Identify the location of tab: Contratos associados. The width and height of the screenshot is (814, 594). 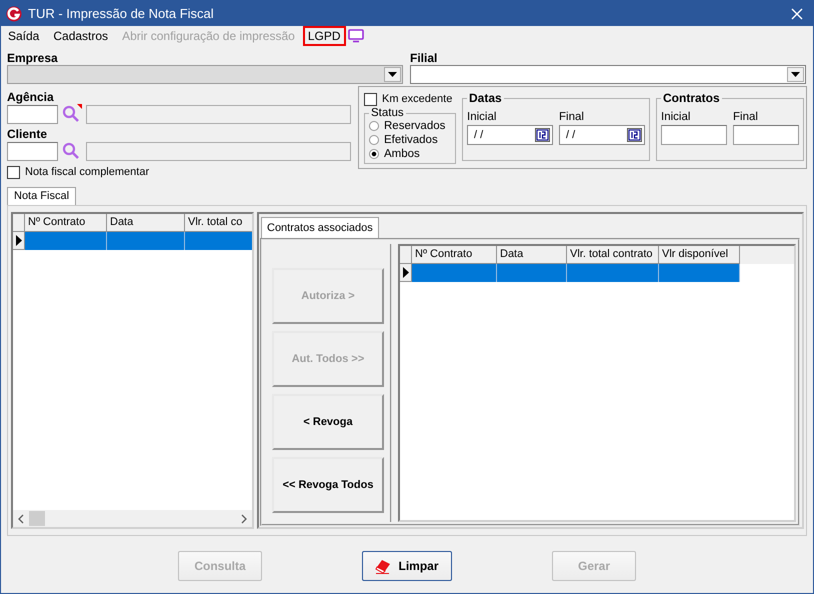
(320, 227).